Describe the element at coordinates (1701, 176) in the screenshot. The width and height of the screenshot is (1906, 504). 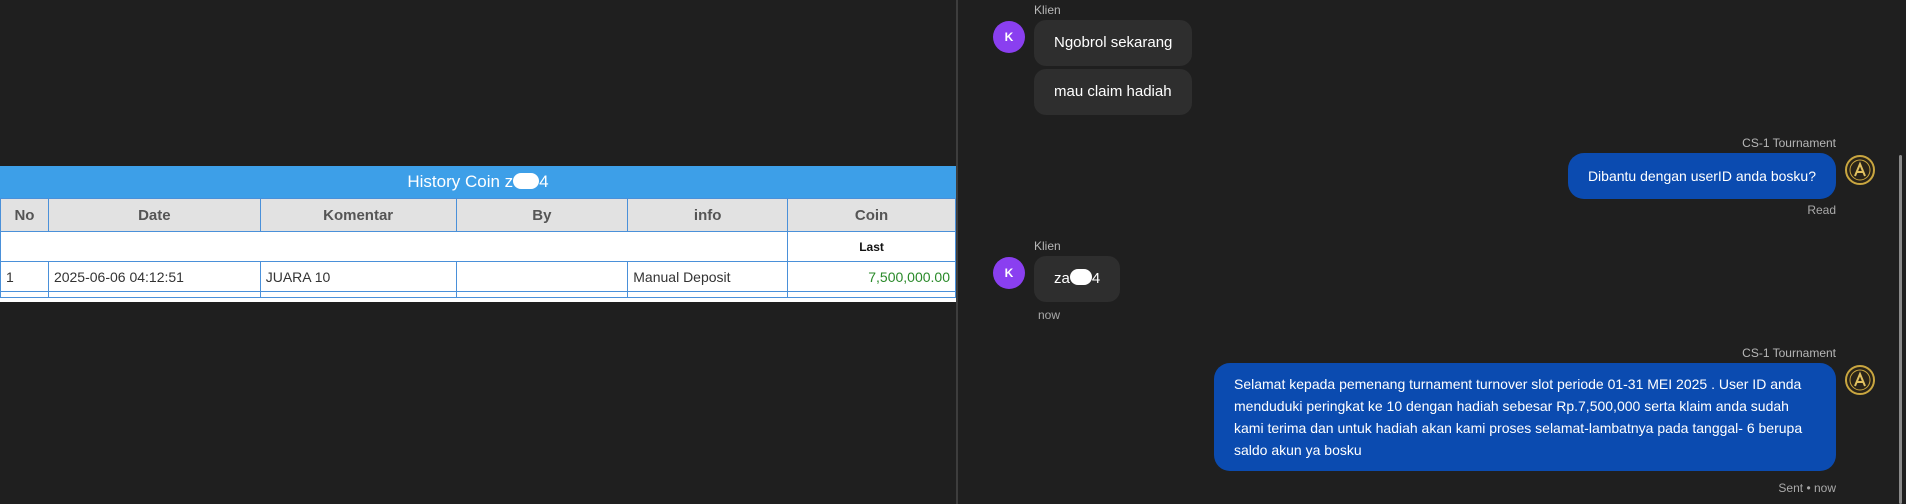
I see `message-out-1: Dibantu dengan userID anda bosku?` at that location.